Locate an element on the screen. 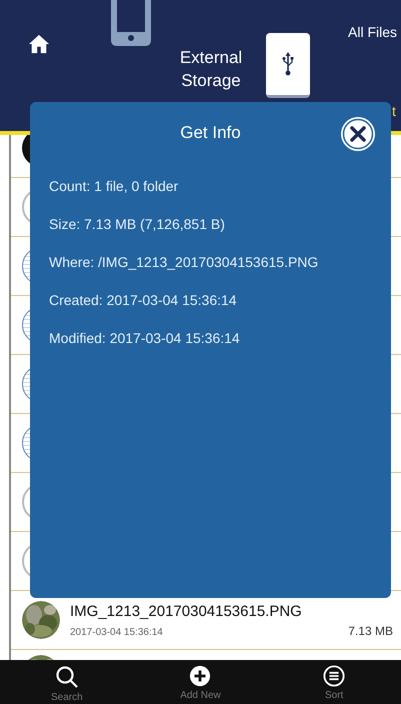  close-button is located at coordinates (358, 134).